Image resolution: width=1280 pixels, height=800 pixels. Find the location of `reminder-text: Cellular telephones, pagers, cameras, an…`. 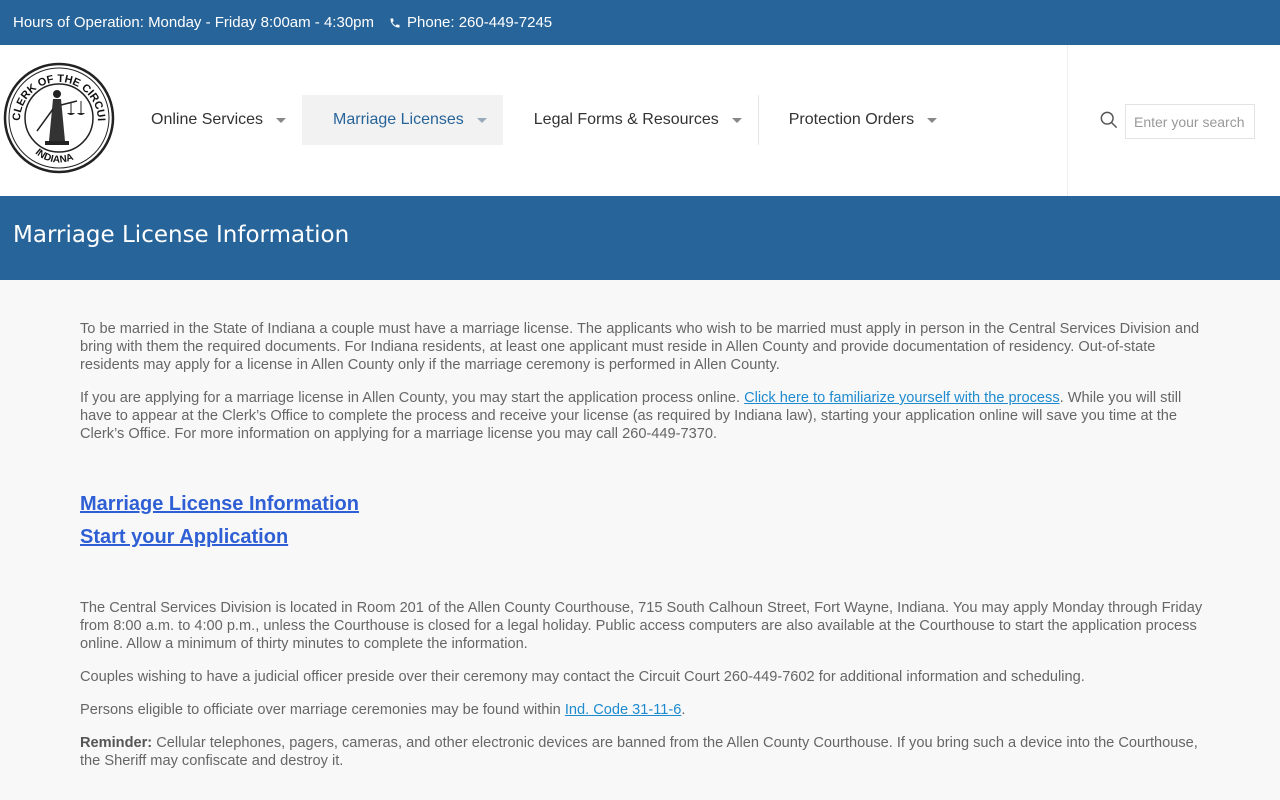

reminder-text: Cellular telephones, pagers, cameras, an… is located at coordinates (639, 752).